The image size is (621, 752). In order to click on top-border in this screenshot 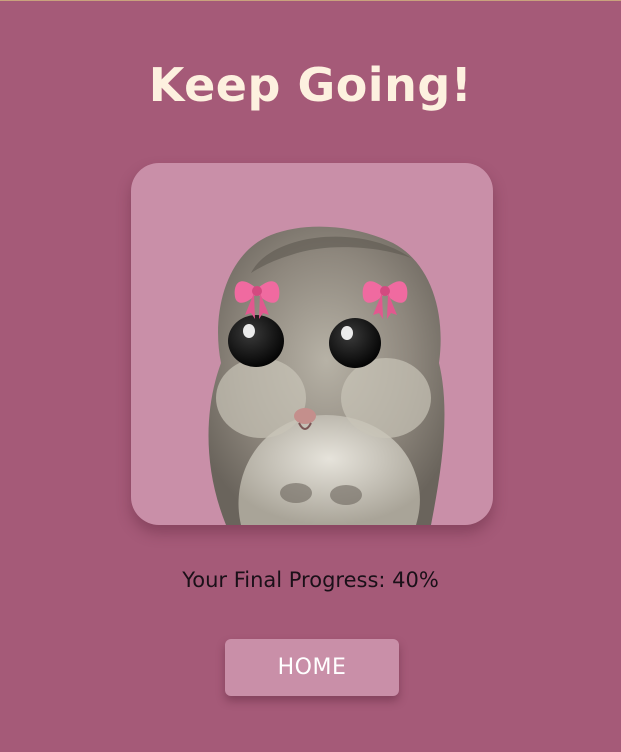, I will do `click(310, 0)`.